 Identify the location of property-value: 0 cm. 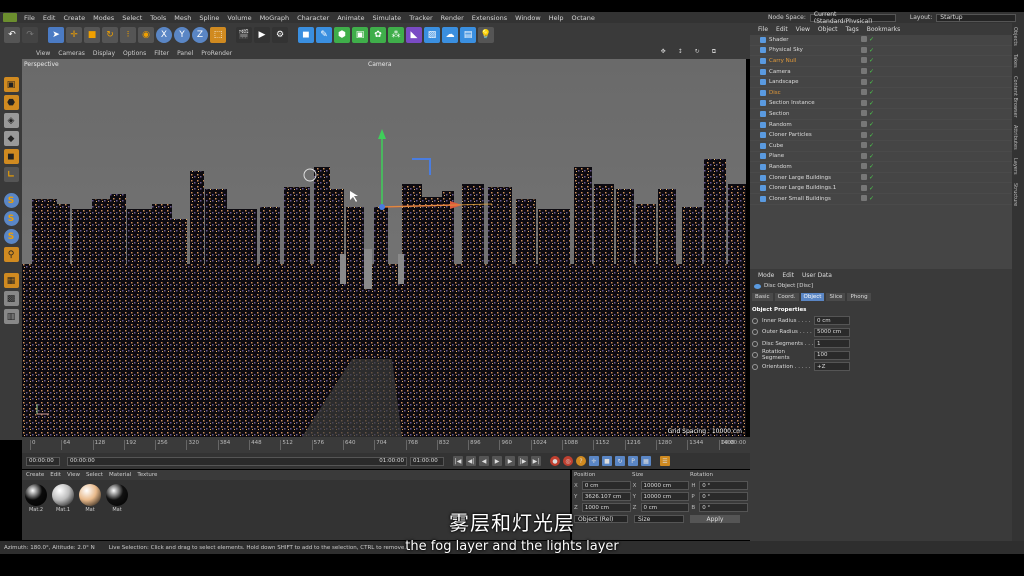
(832, 321).